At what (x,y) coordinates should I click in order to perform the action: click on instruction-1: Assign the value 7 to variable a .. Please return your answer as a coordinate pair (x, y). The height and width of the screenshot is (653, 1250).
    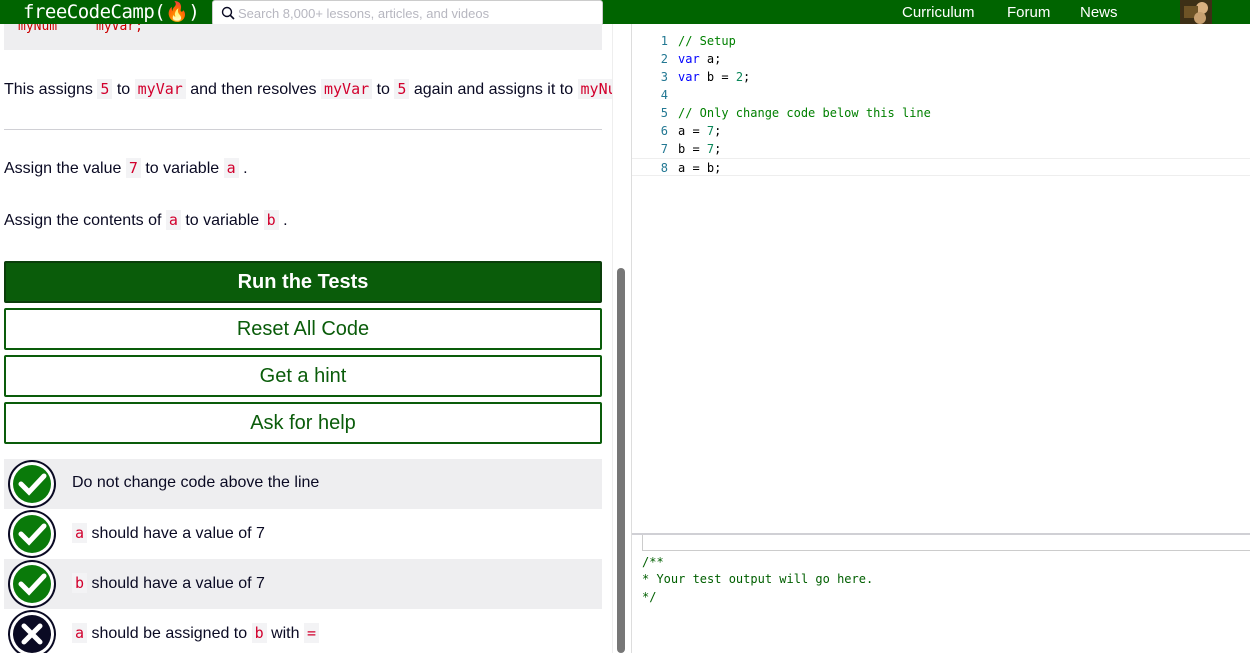
    Looking at the image, I should click on (126, 168).